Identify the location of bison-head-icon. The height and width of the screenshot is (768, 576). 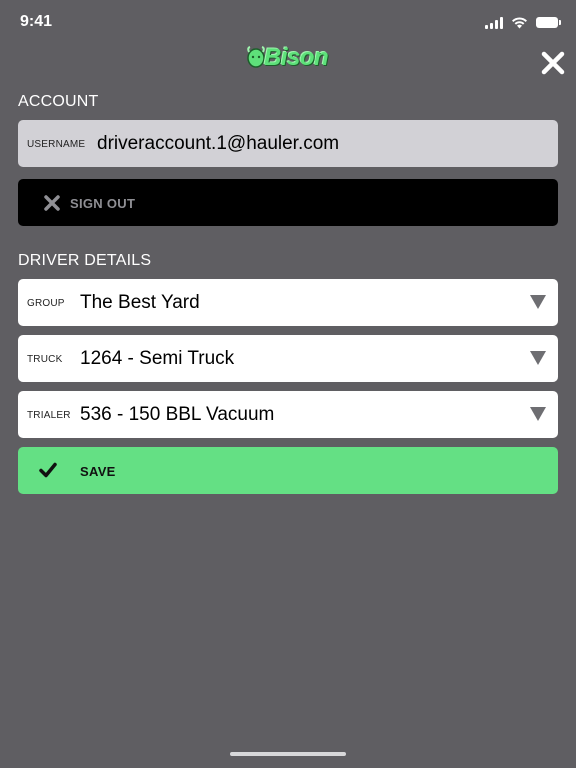
(256, 57).